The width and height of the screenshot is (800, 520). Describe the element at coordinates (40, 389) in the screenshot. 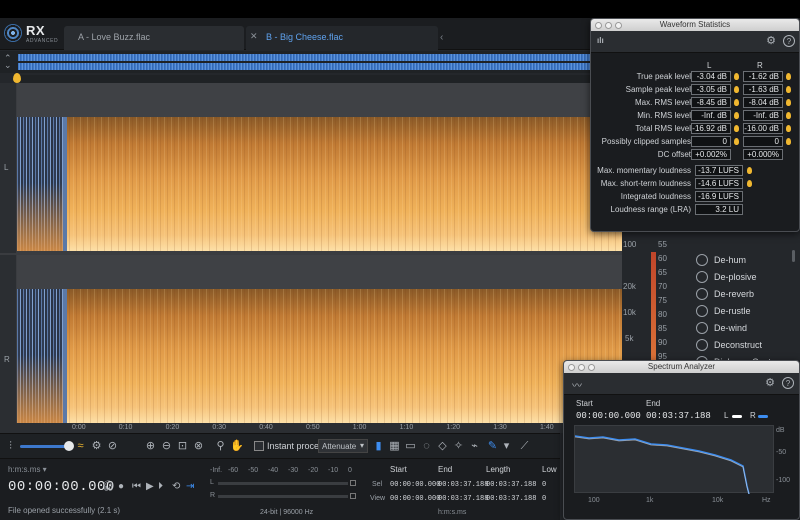

I see `intro-low-band` at that location.